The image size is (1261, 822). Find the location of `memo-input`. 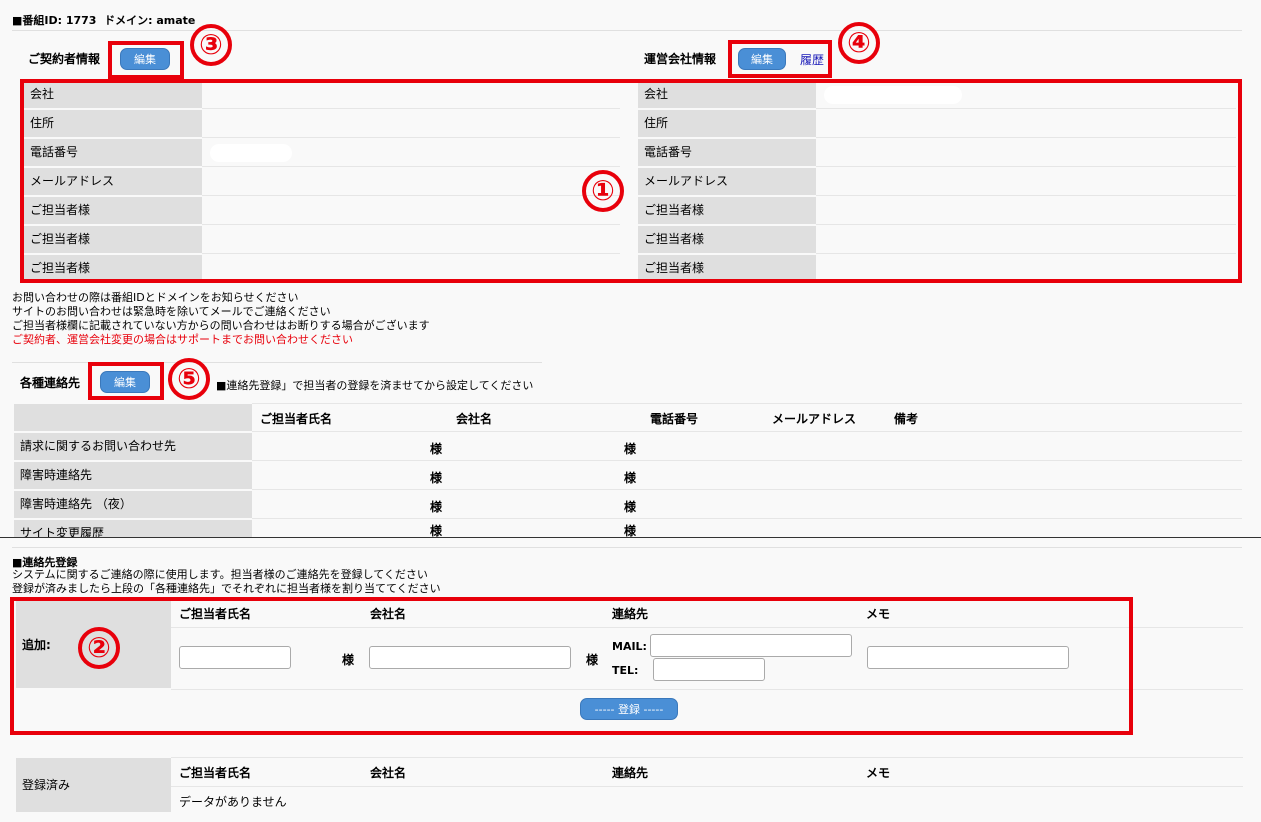

memo-input is located at coordinates (968, 657).